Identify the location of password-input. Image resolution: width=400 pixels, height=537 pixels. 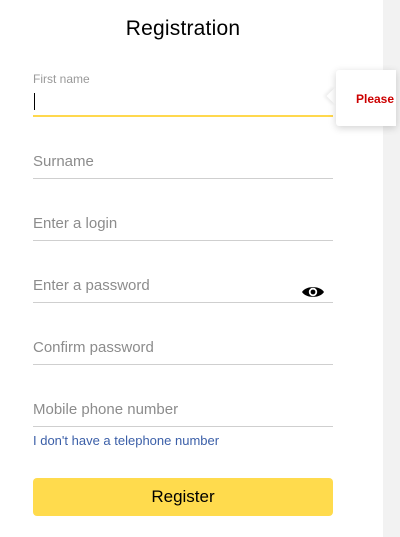
(183, 289).